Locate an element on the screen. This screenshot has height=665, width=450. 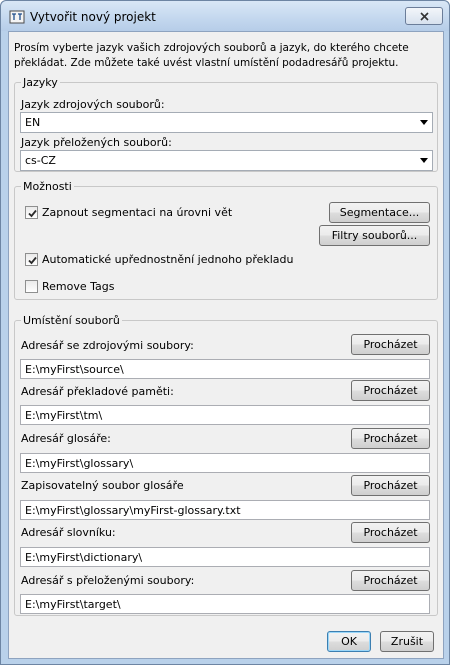
window-title: Vytvořit nový projekt is located at coordinates (93, 17).